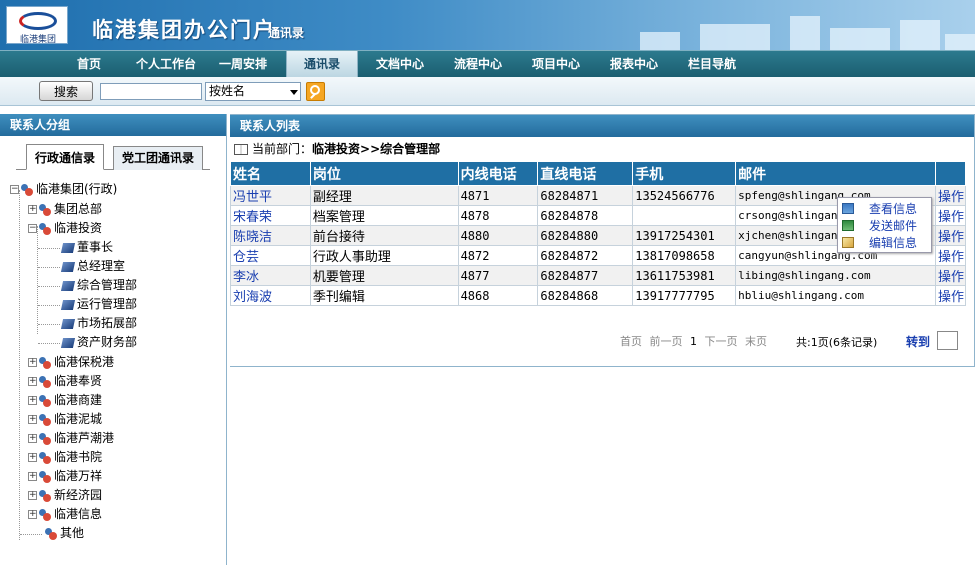 The height and width of the screenshot is (565, 975). I want to click on tree-node-chairman: 董事长, so click(86, 247).